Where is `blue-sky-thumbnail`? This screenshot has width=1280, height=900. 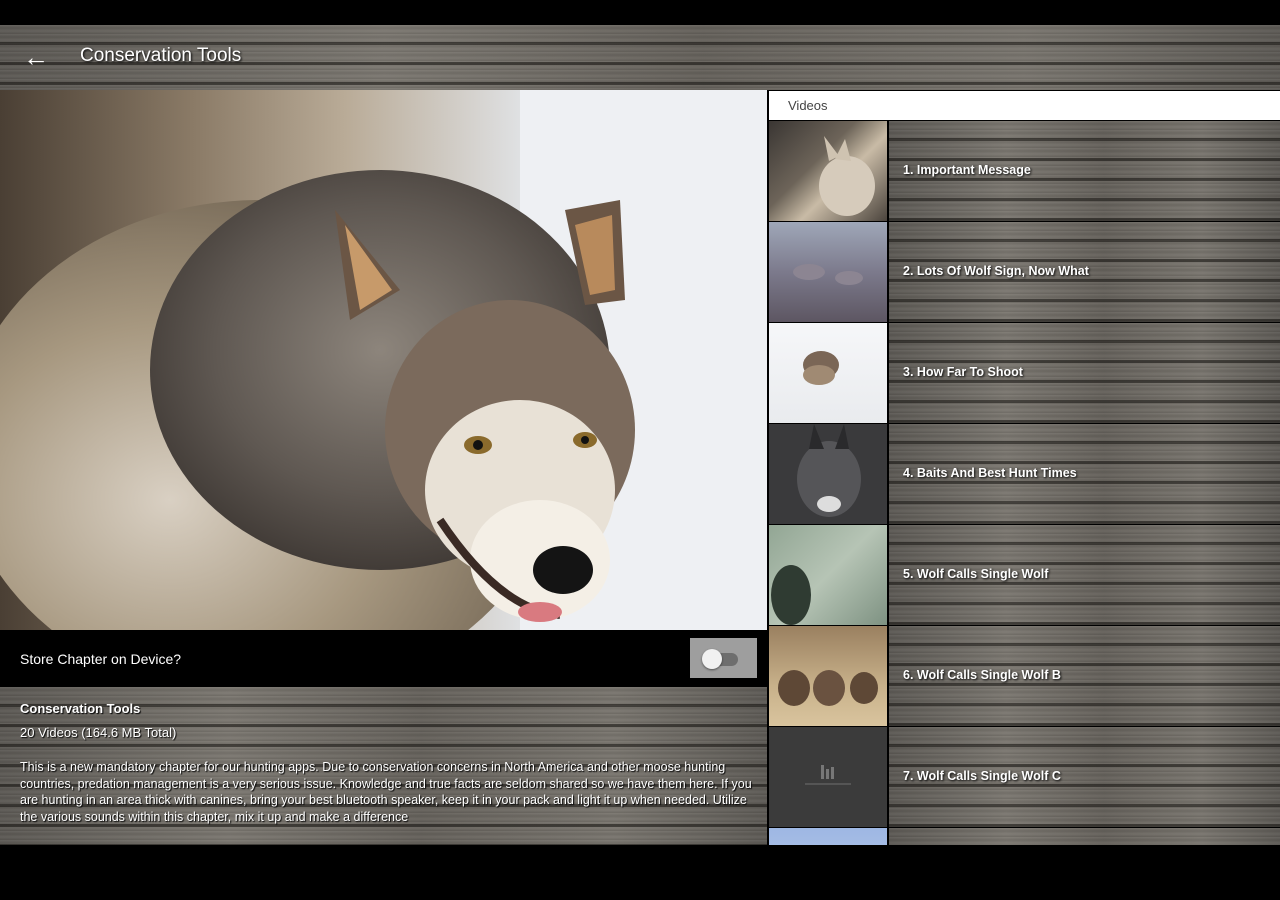
blue-sky-thumbnail is located at coordinates (828, 836).